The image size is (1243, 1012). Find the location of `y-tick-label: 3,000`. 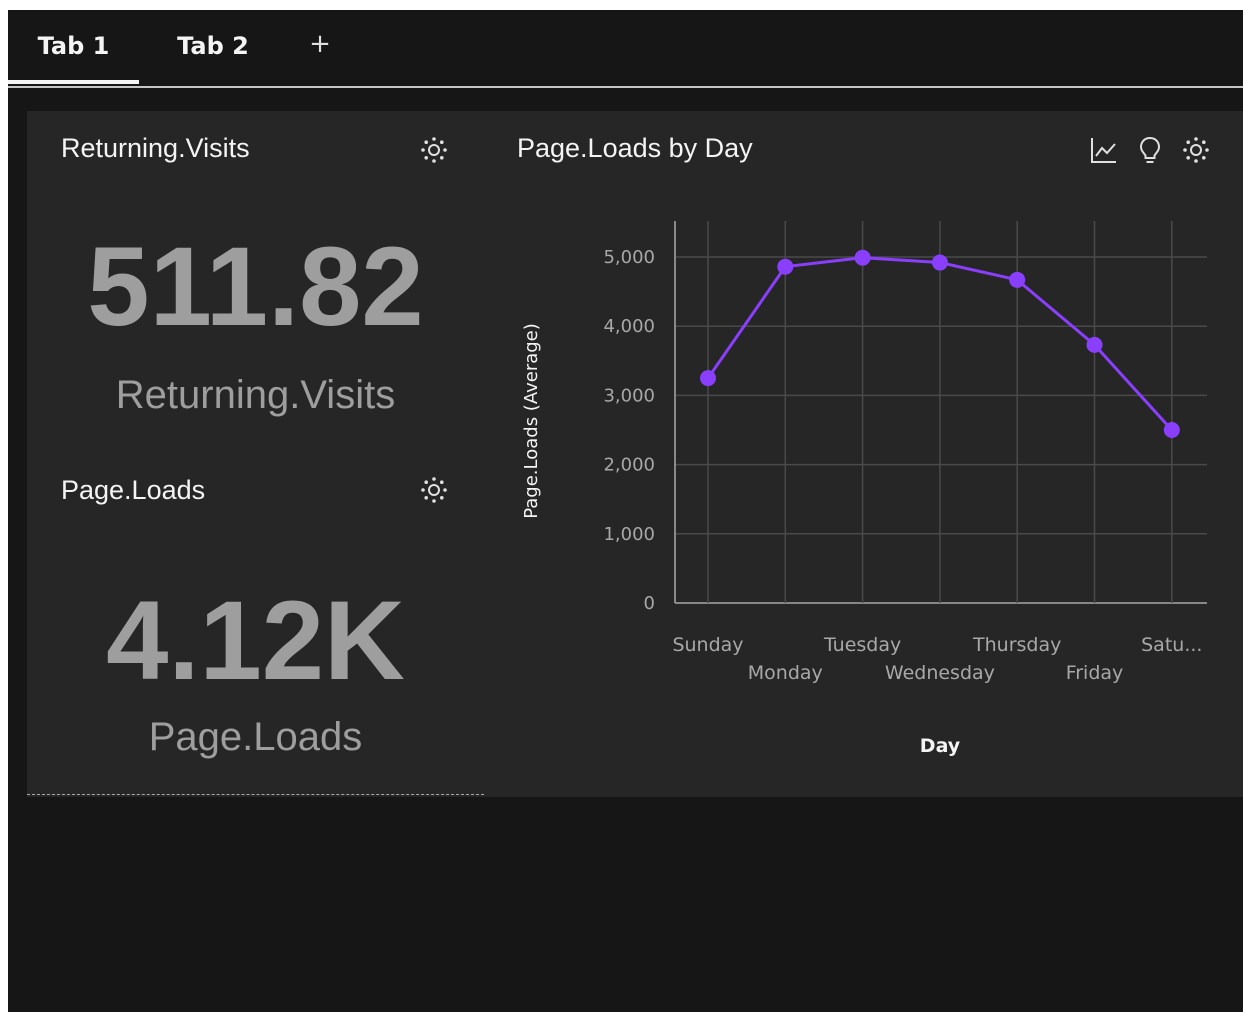

y-tick-label: 3,000 is located at coordinates (629, 395).